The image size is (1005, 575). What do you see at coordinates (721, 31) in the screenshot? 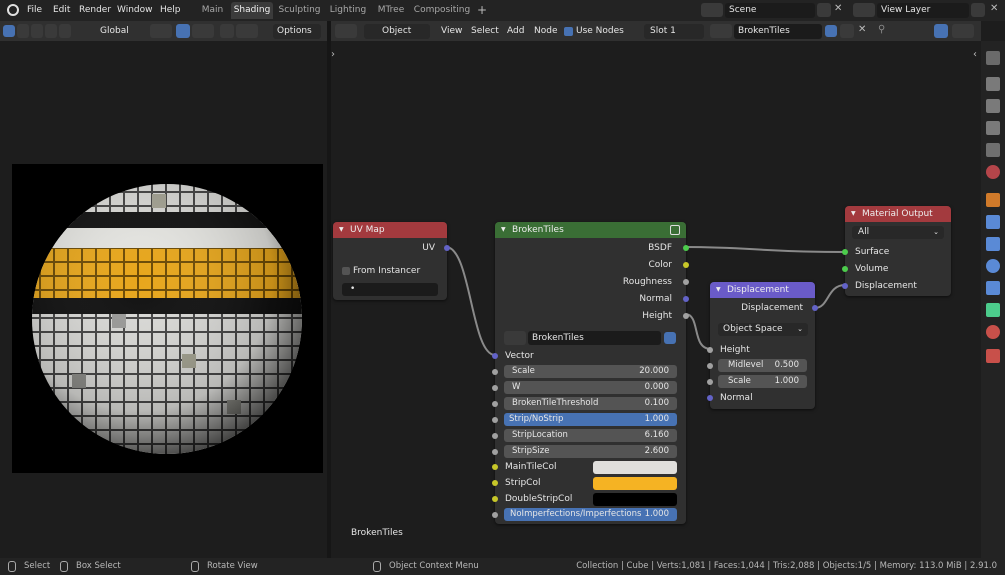
I see `material-browse-icon` at bounding box center [721, 31].